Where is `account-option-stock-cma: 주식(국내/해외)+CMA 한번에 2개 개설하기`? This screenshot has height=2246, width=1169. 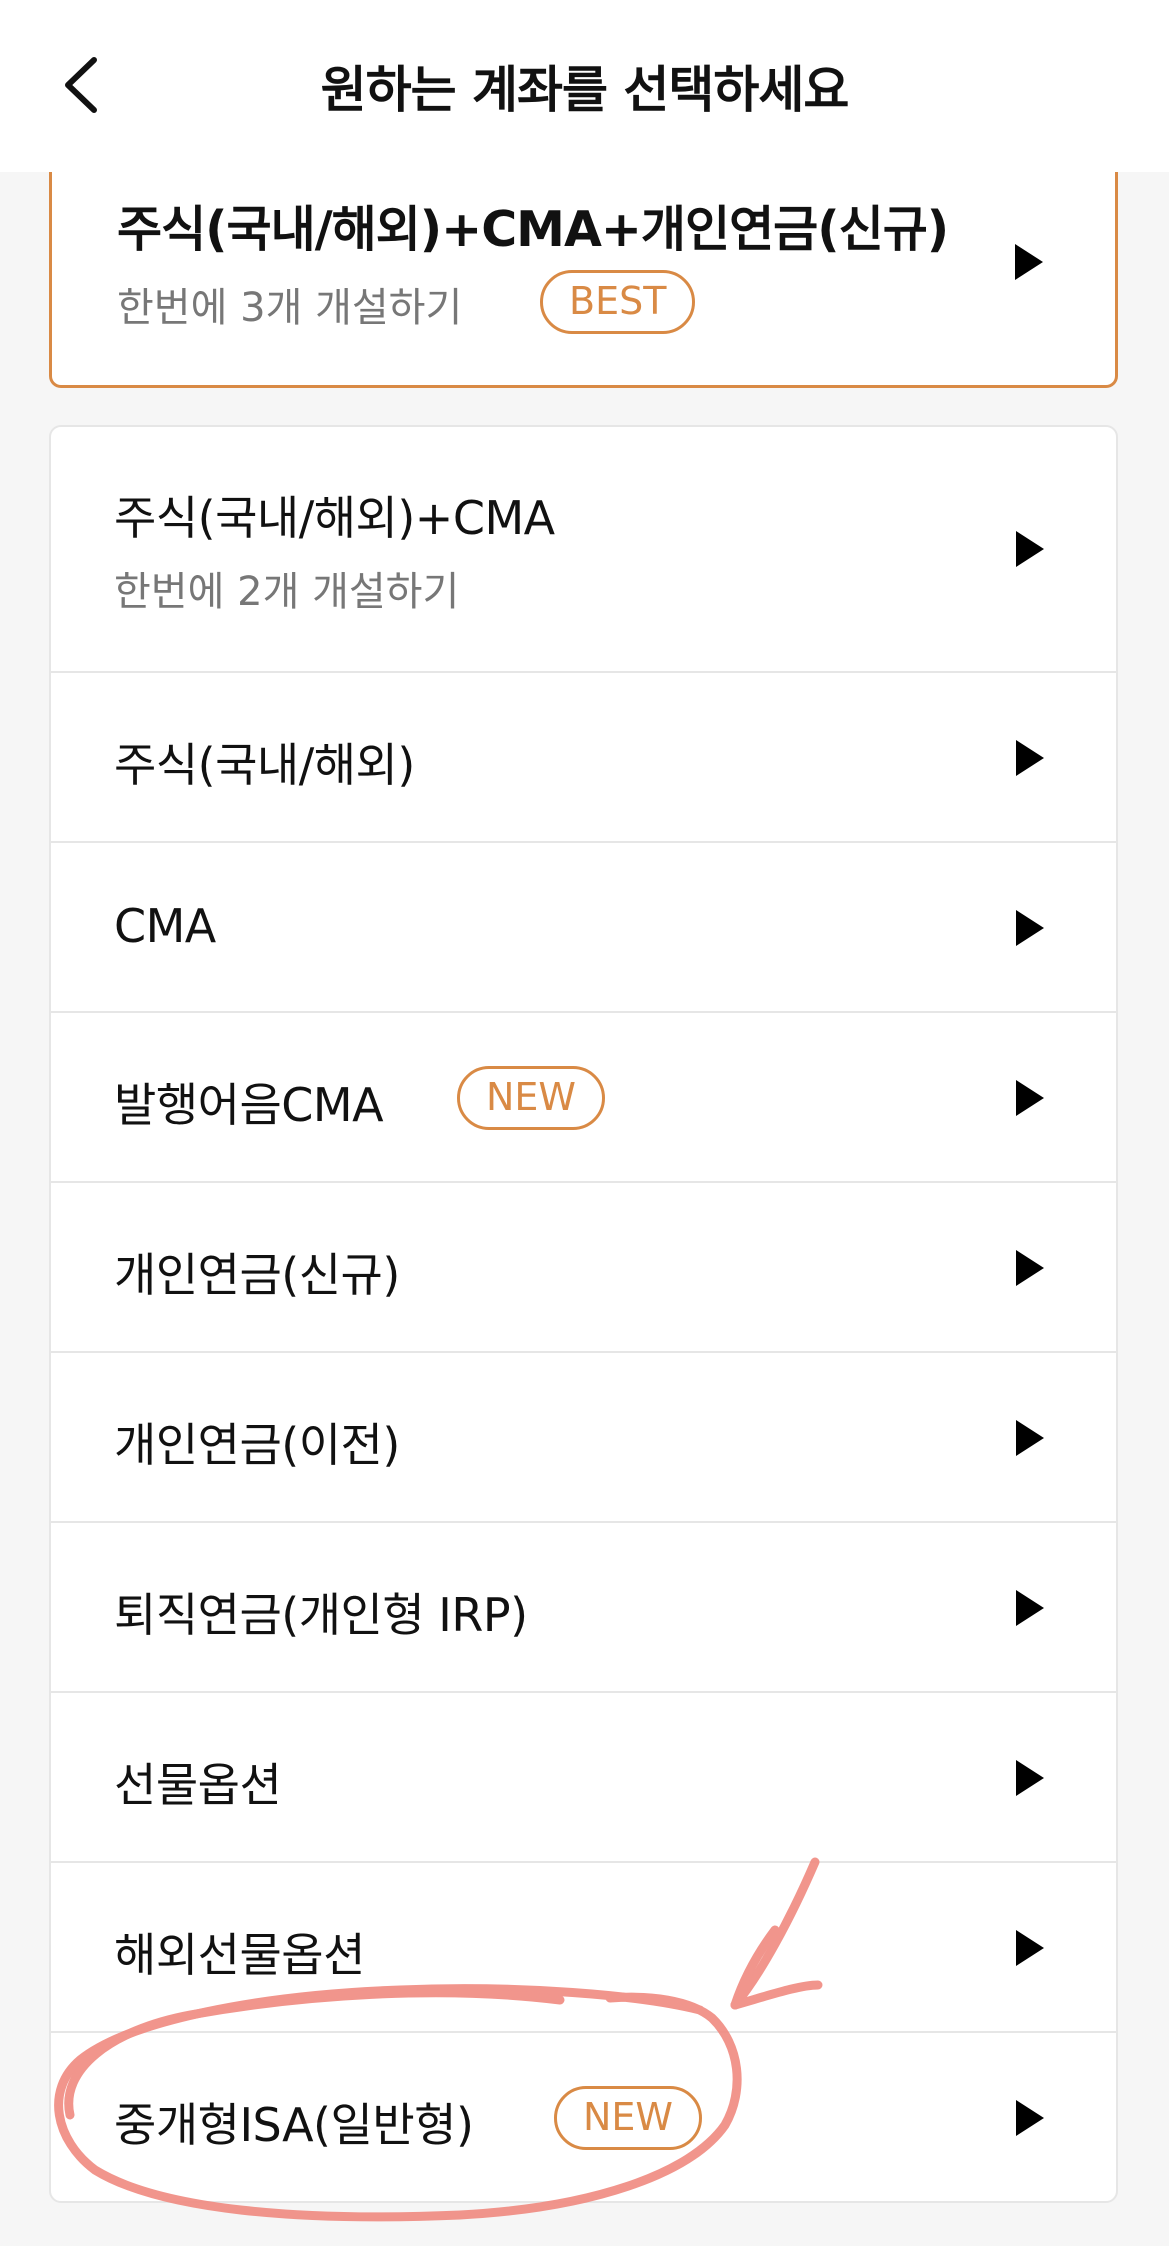 account-option-stock-cma: 주식(국내/해외)+CMA 한번에 2개 개설하기 is located at coordinates (583, 549).